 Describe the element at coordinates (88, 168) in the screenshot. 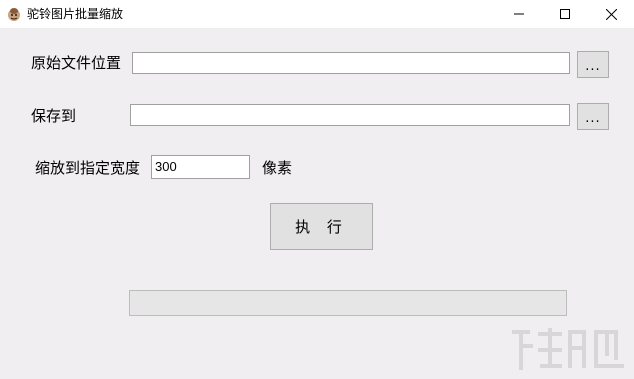

I see `target-width-label: 缩放到指定宽度` at that location.